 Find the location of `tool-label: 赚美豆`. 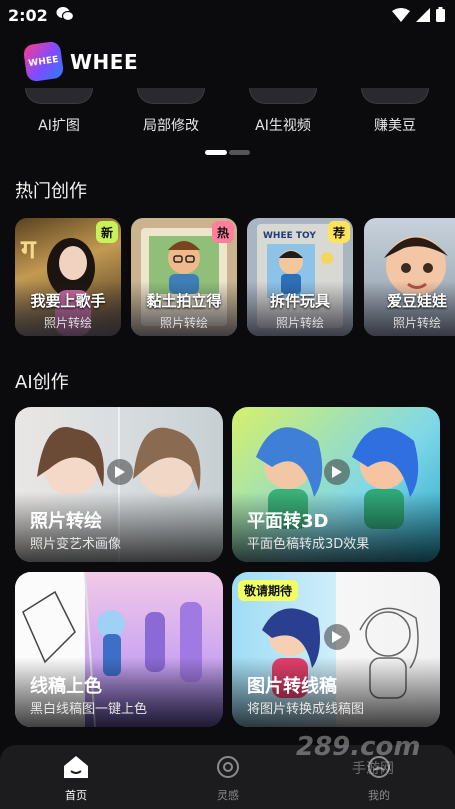

tool-label: 赚美豆 is located at coordinates (395, 126).